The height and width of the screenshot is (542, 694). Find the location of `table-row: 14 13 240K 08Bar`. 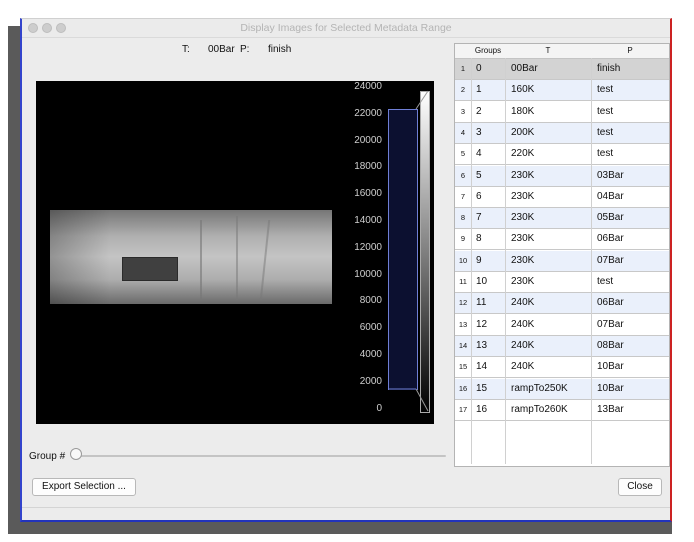

table-row: 14 13 240K 08Bar is located at coordinates (562, 346).